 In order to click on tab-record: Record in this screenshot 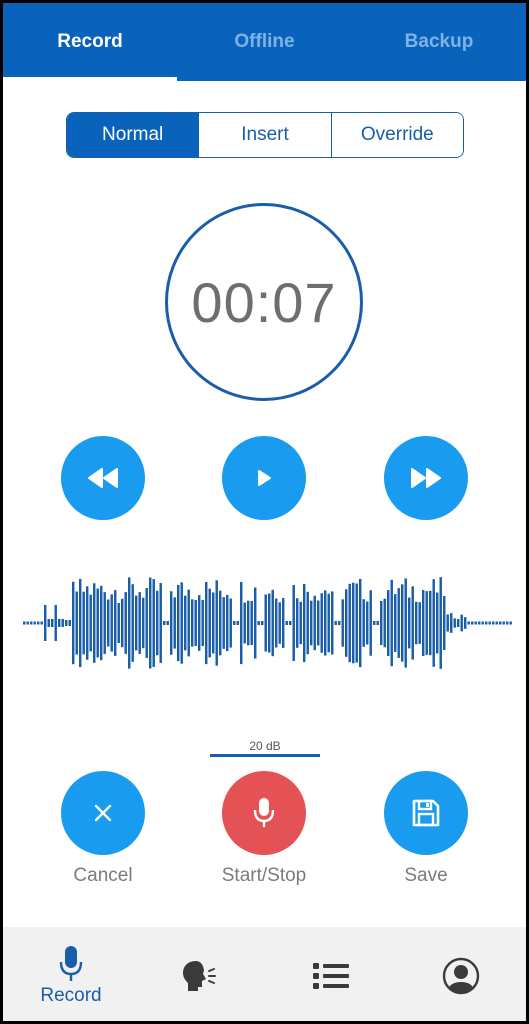, I will do `click(90, 42)`.